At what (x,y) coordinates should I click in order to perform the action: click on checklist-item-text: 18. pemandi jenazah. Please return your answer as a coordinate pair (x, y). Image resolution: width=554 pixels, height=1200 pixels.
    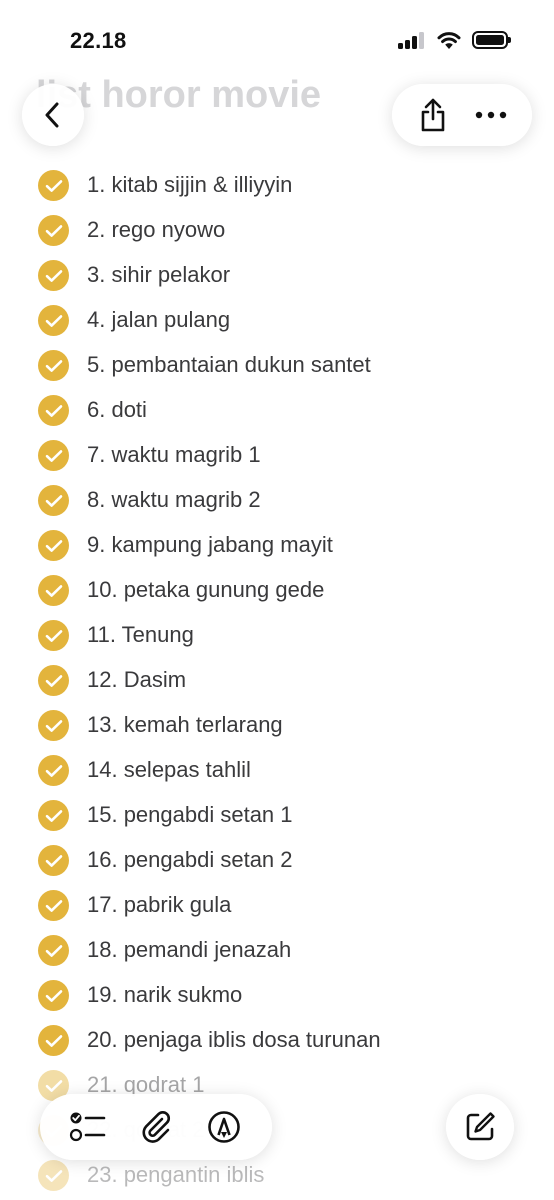
    Looking at the image, I should click on (189, 950).